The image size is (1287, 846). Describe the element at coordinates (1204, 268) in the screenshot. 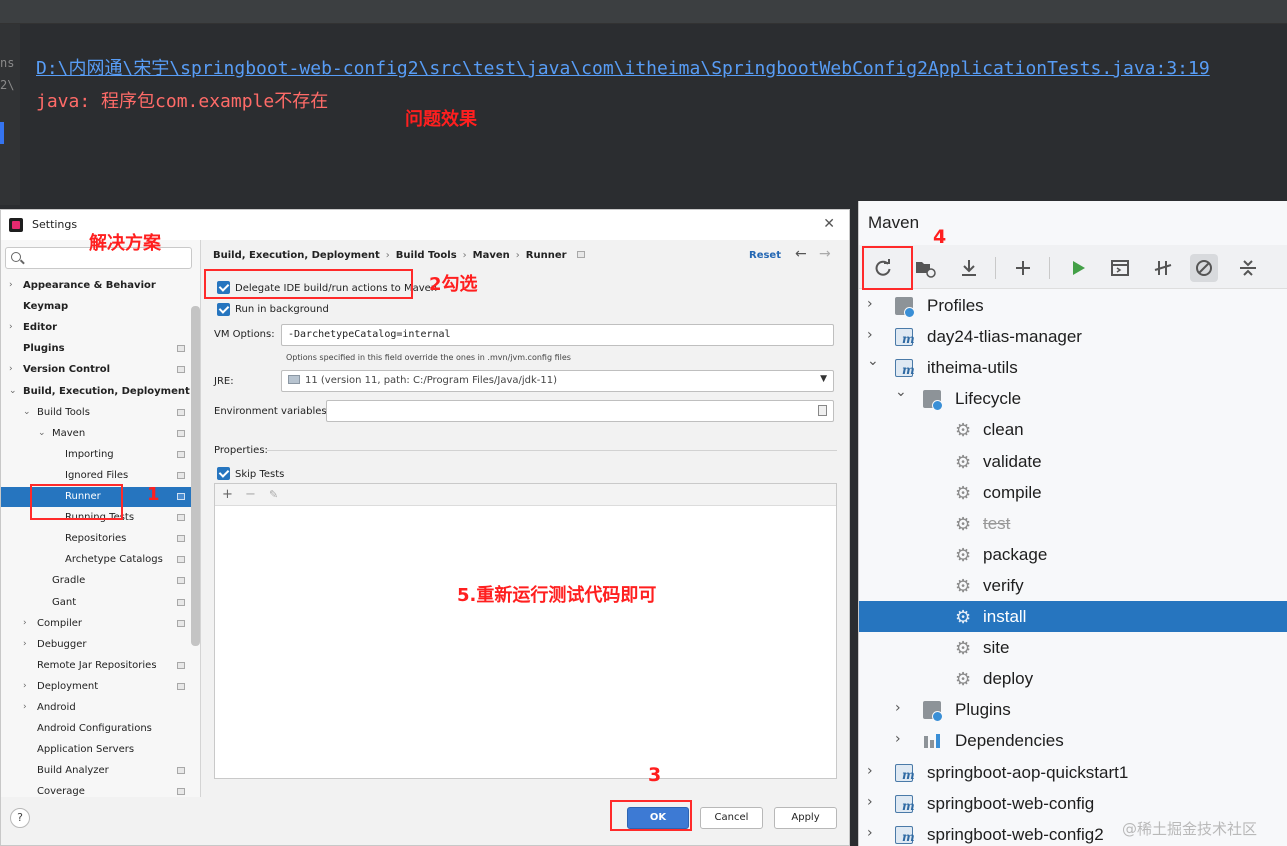

I see `skip-tests-icon` at that location.